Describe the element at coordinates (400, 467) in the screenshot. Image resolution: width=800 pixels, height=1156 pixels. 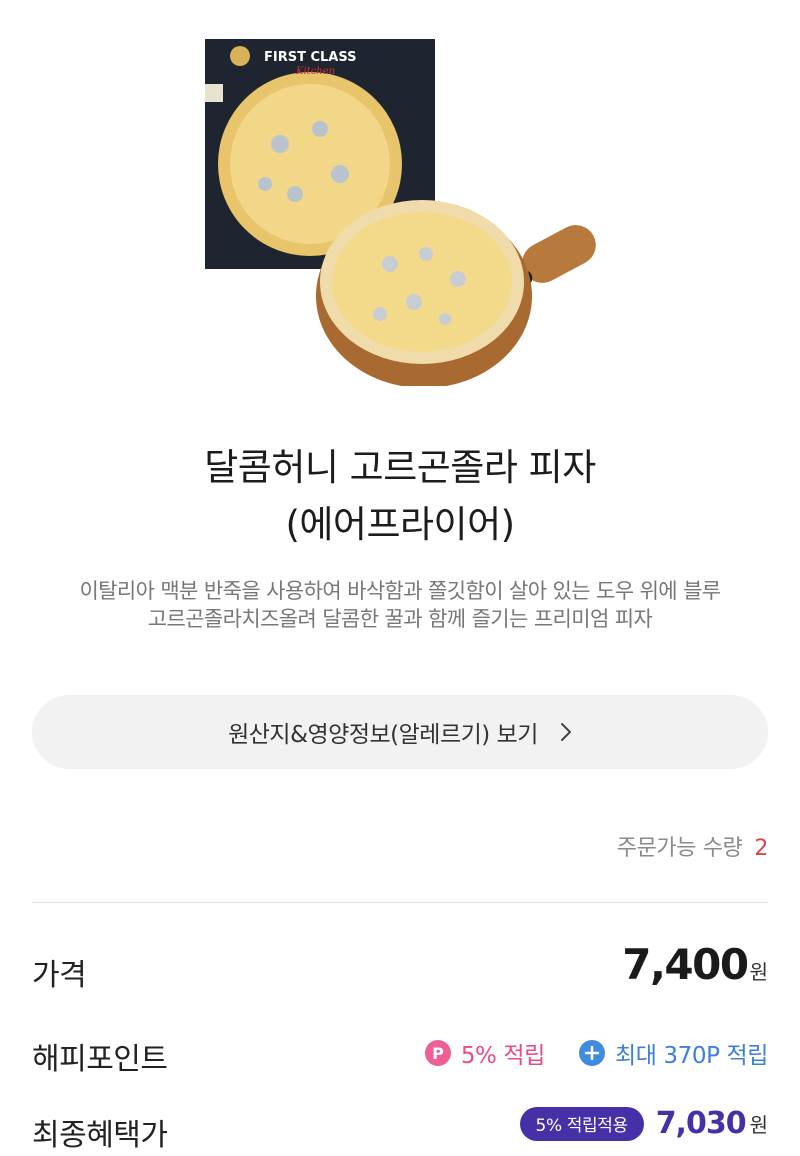
I see `product-title-line1: 달콤허니 고르곤졸라 피자` at that location.